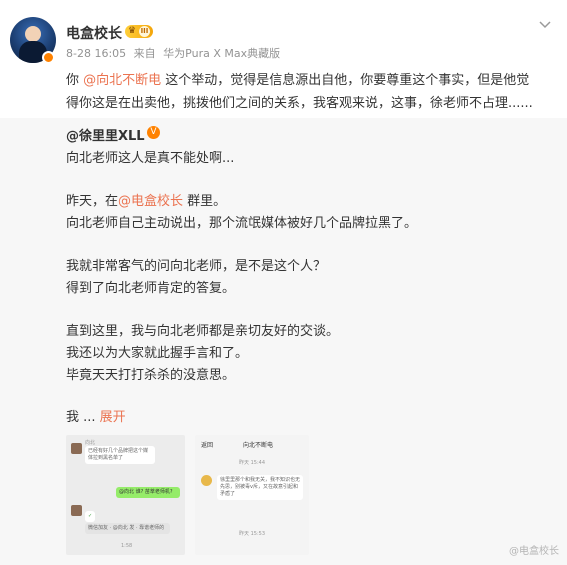 Image resolution: width=567 pixels, height=565 pixels. I want to click on chevron-down-icon, so click(545, 25).